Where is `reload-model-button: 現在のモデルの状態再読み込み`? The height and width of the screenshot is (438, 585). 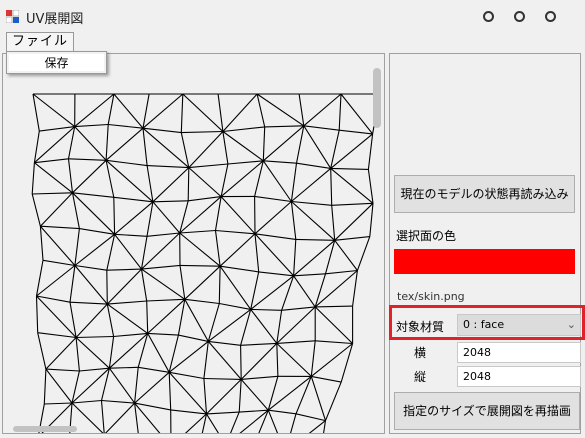
reload-model-button: 現在のモデルの状態再読み込み is located at coordinates (484, 194).